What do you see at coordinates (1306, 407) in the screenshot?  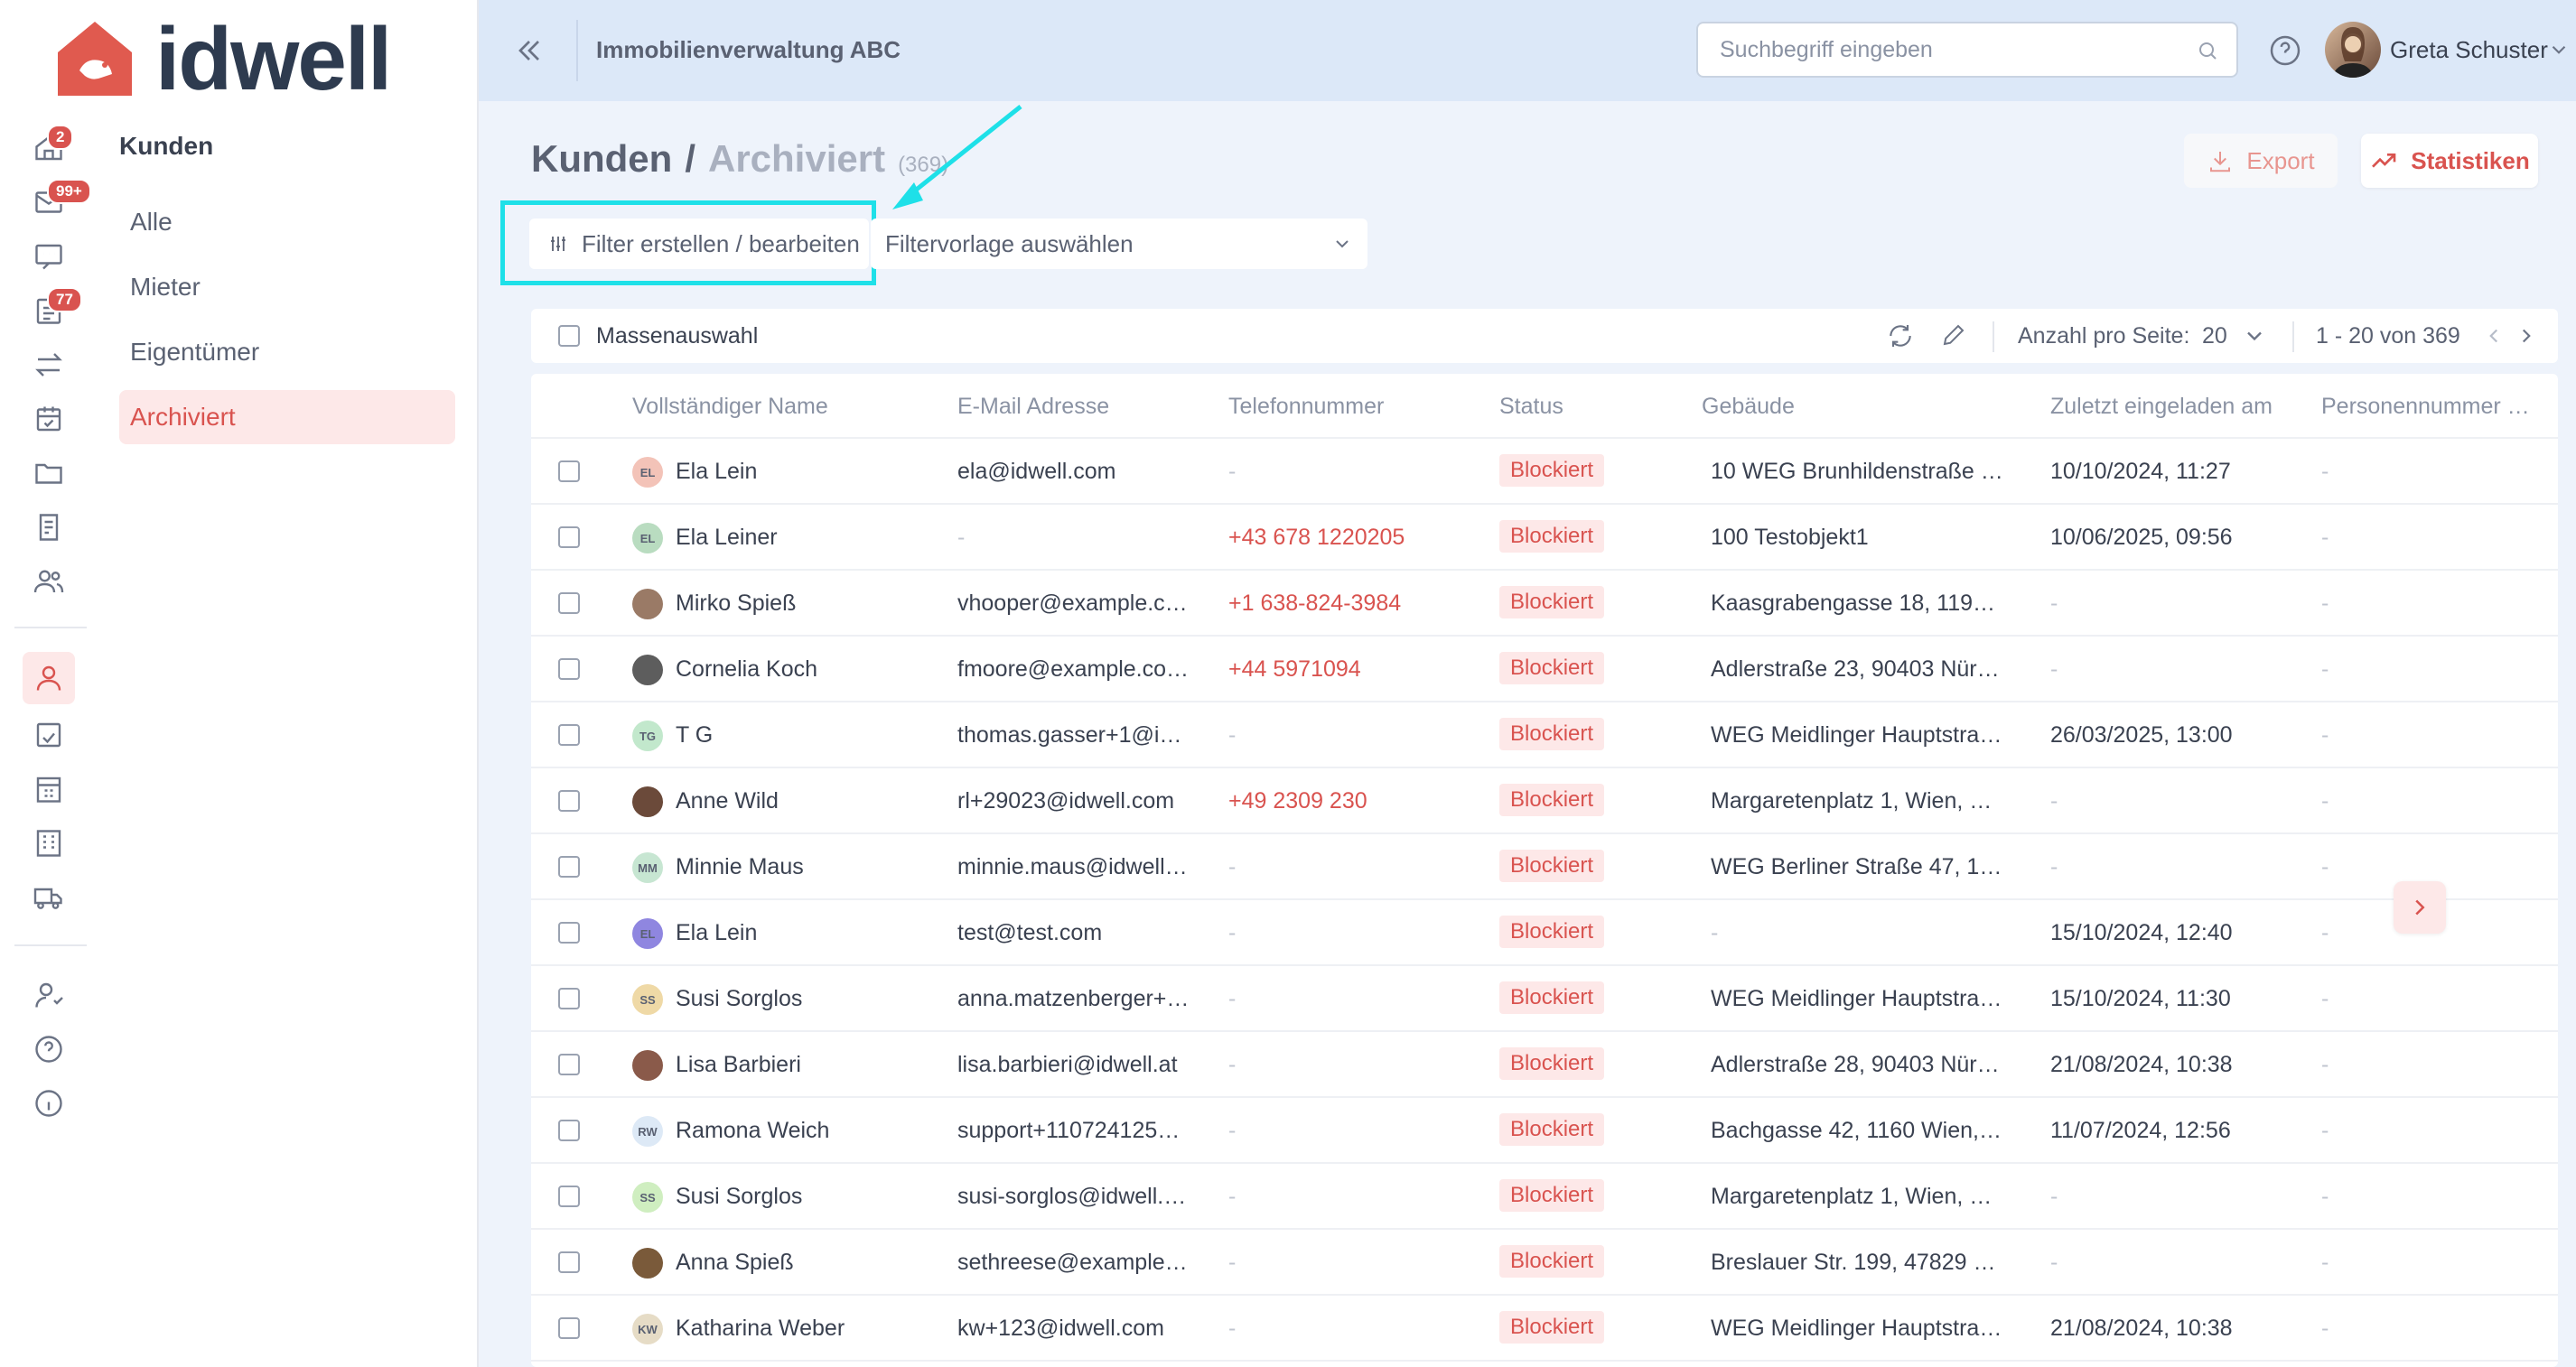 I see `column-header-phone: Telefonnummer` at bounding box center [1306, 407].